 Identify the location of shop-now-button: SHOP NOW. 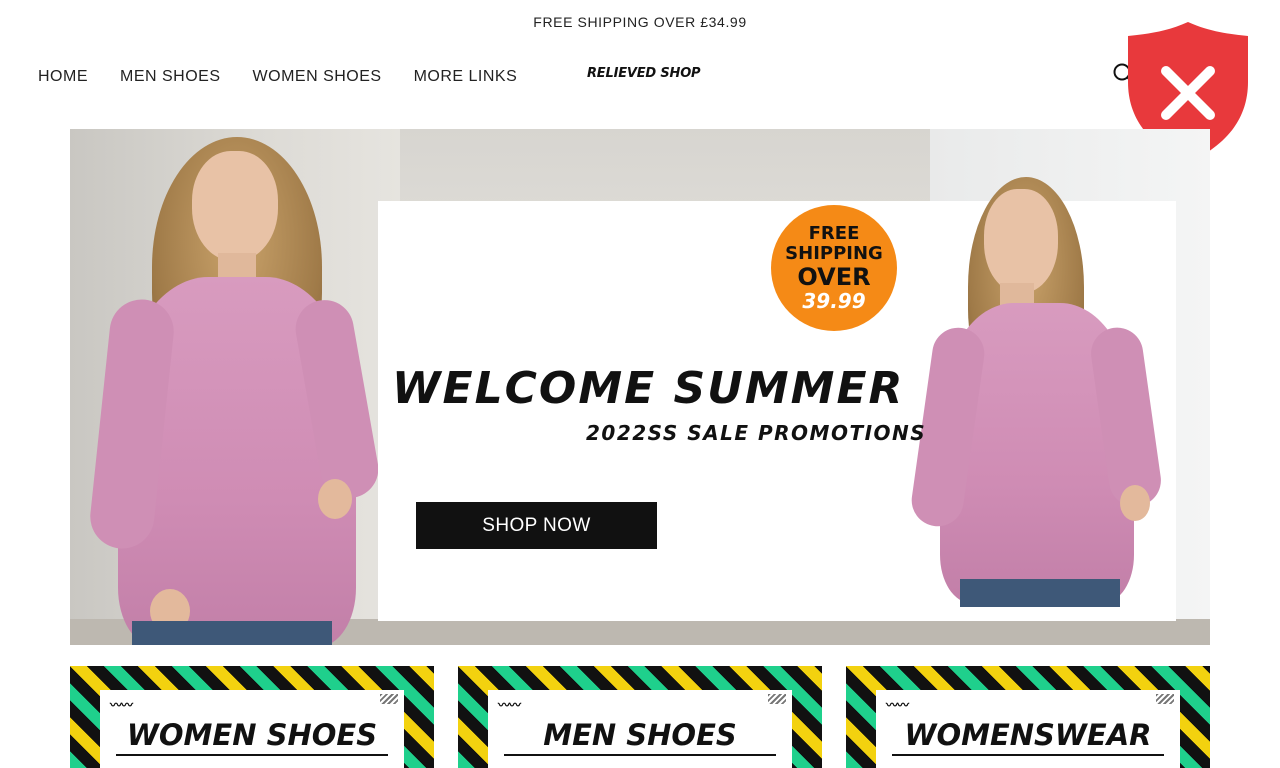
(536, 525).